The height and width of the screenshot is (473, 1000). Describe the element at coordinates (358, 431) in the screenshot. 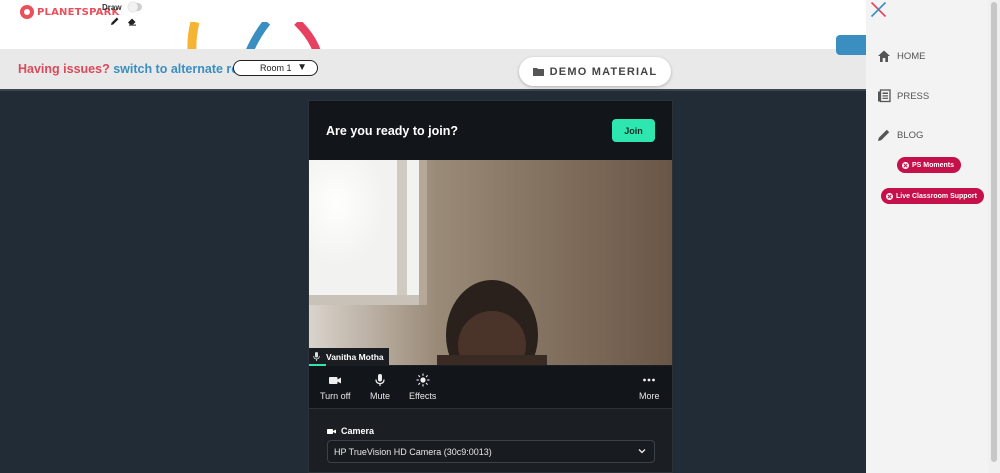

I see `camera-section-label: Camera` at that location.